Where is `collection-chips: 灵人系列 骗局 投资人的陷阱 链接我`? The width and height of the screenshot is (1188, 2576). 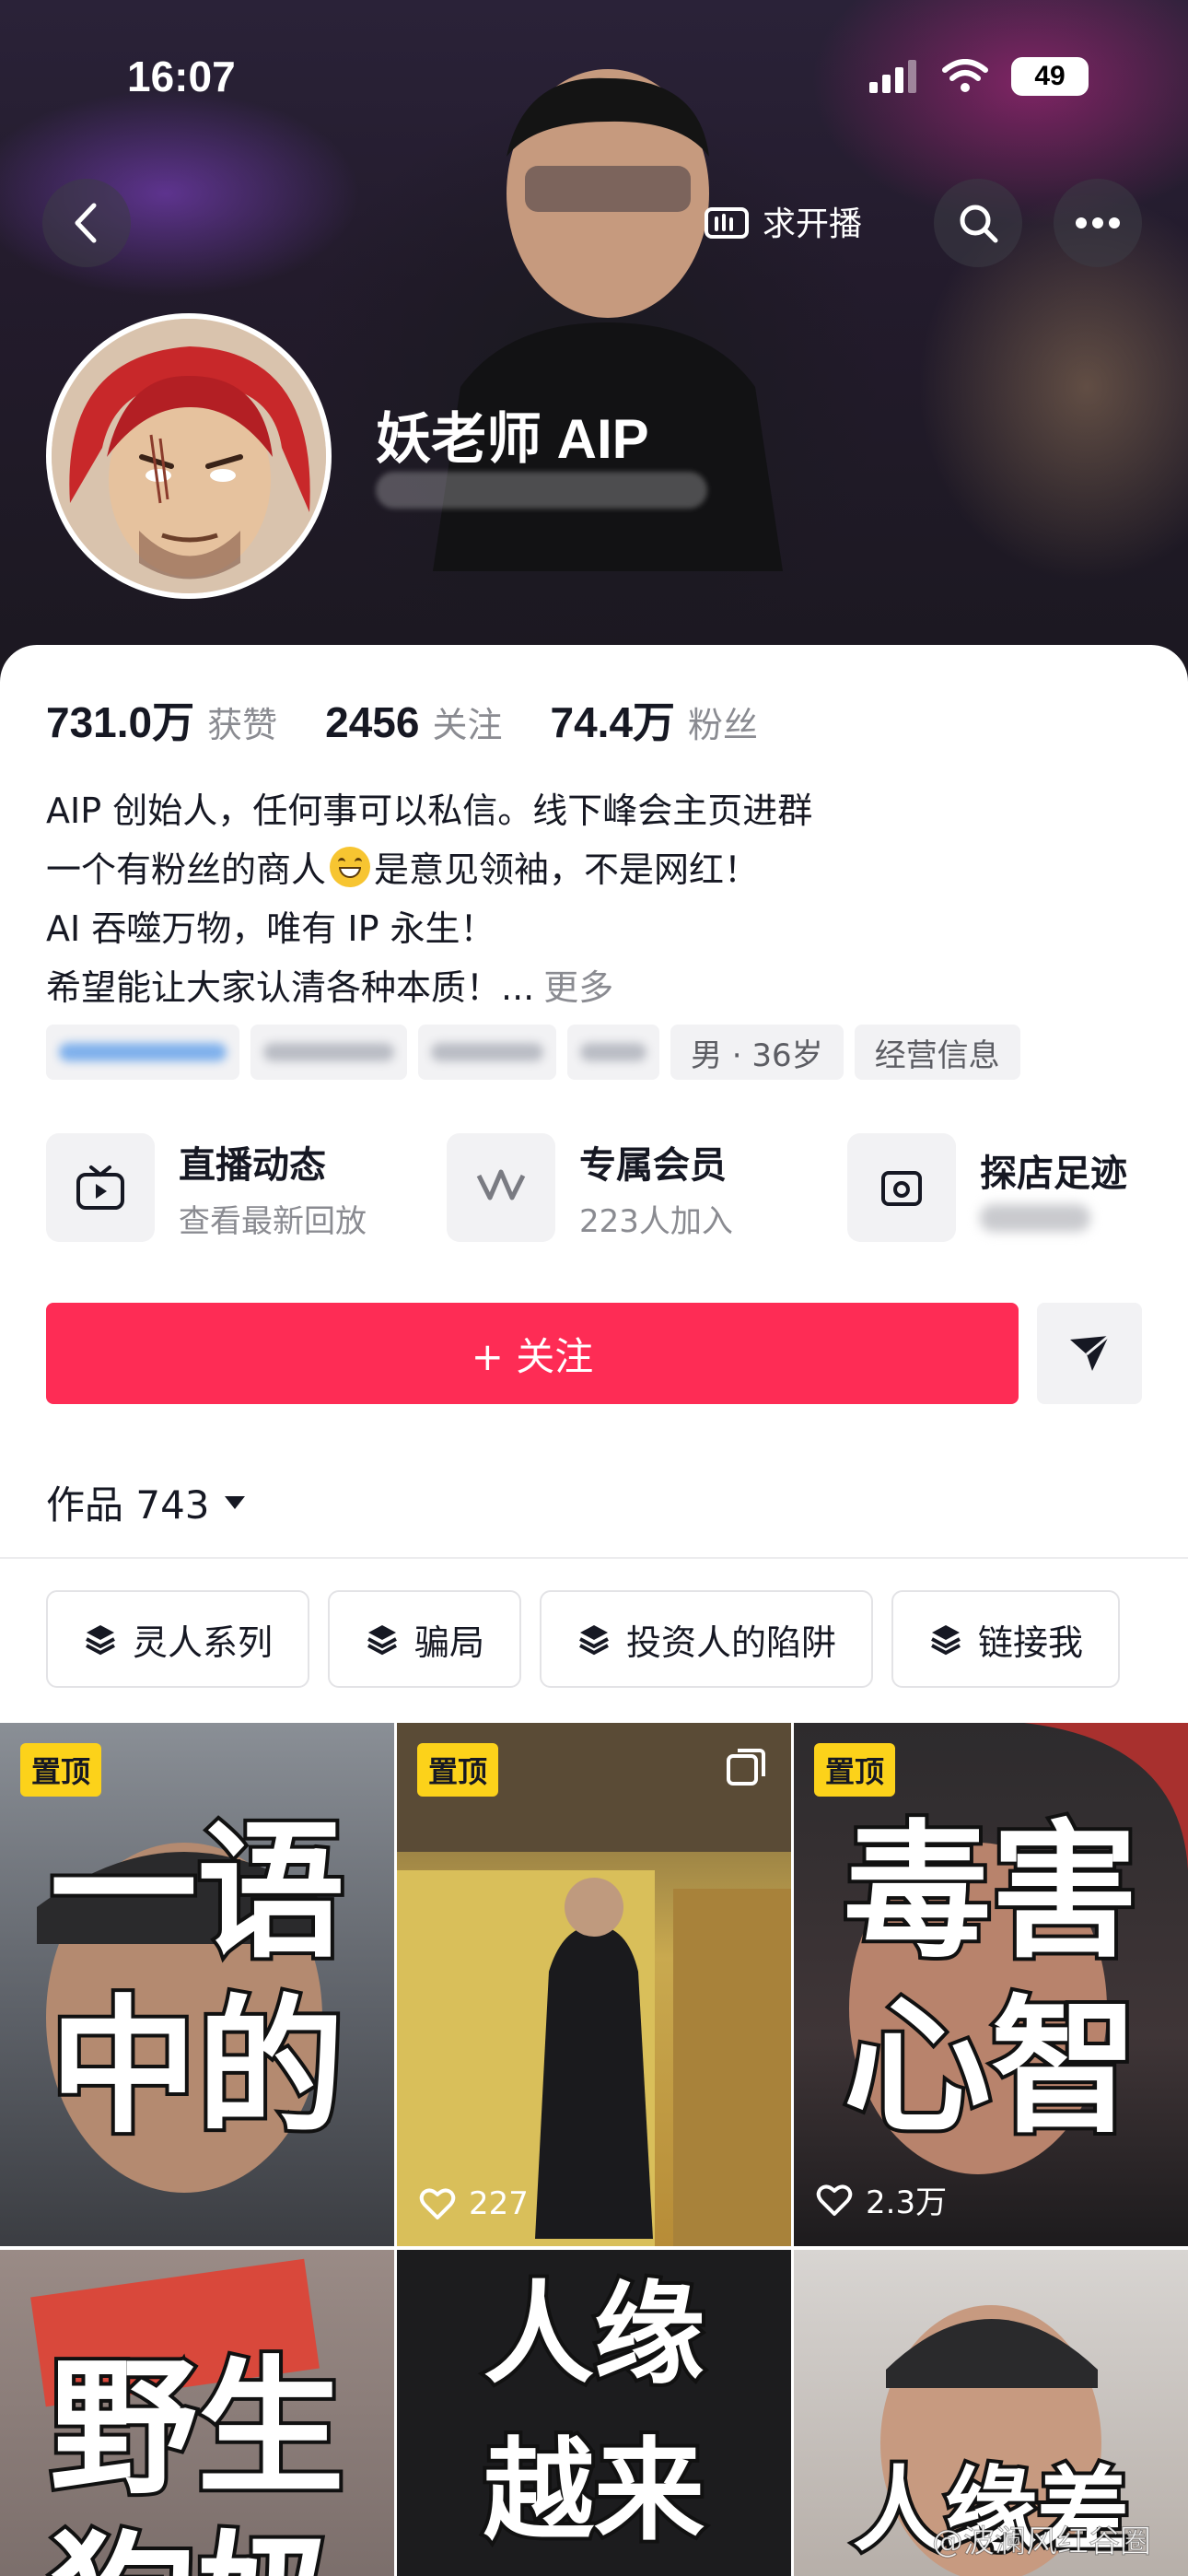
collection-chips: 灵人系列 骗局 投资人的陷阱 链接我 is located at coordinates (583, 1639).